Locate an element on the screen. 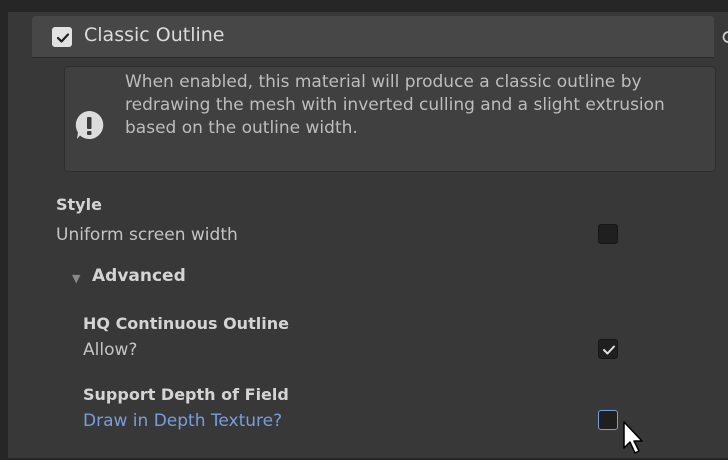  allow-label: Allow? is located at coordinates (110, 350).